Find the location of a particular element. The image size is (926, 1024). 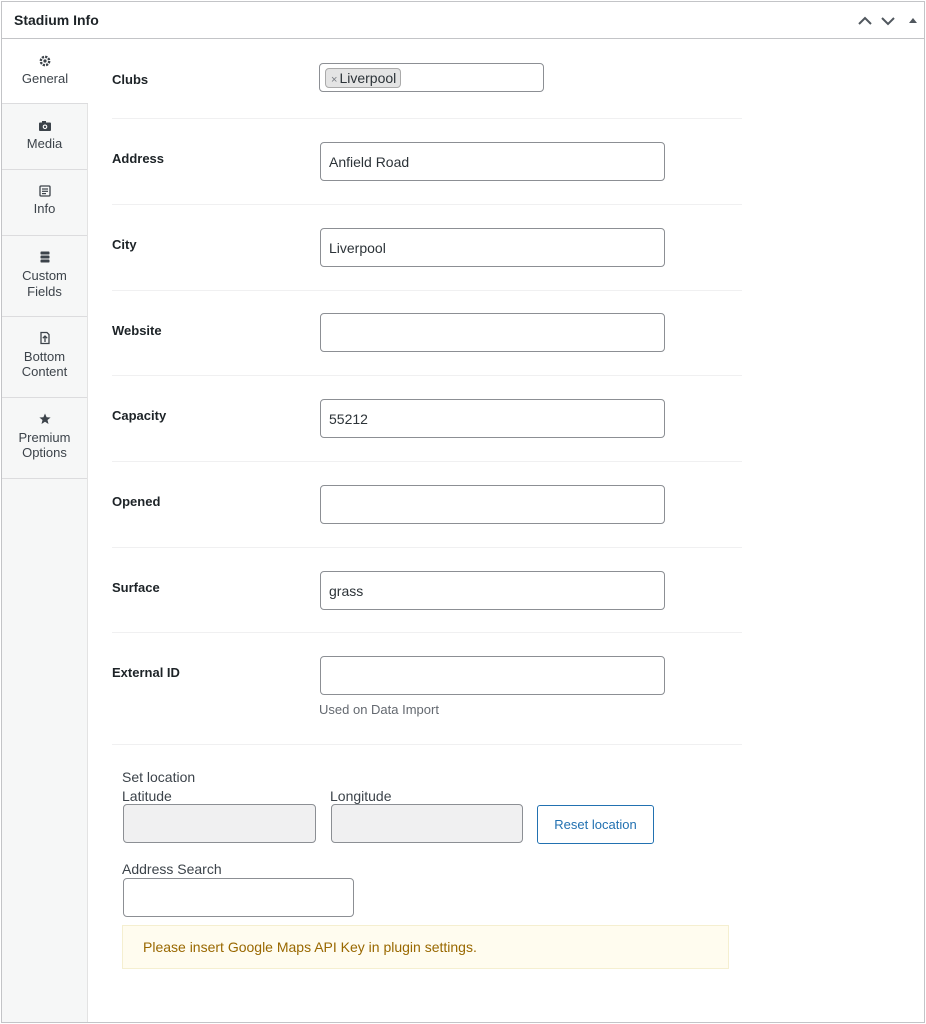

city-label: City is located at coordinates (124, 244).